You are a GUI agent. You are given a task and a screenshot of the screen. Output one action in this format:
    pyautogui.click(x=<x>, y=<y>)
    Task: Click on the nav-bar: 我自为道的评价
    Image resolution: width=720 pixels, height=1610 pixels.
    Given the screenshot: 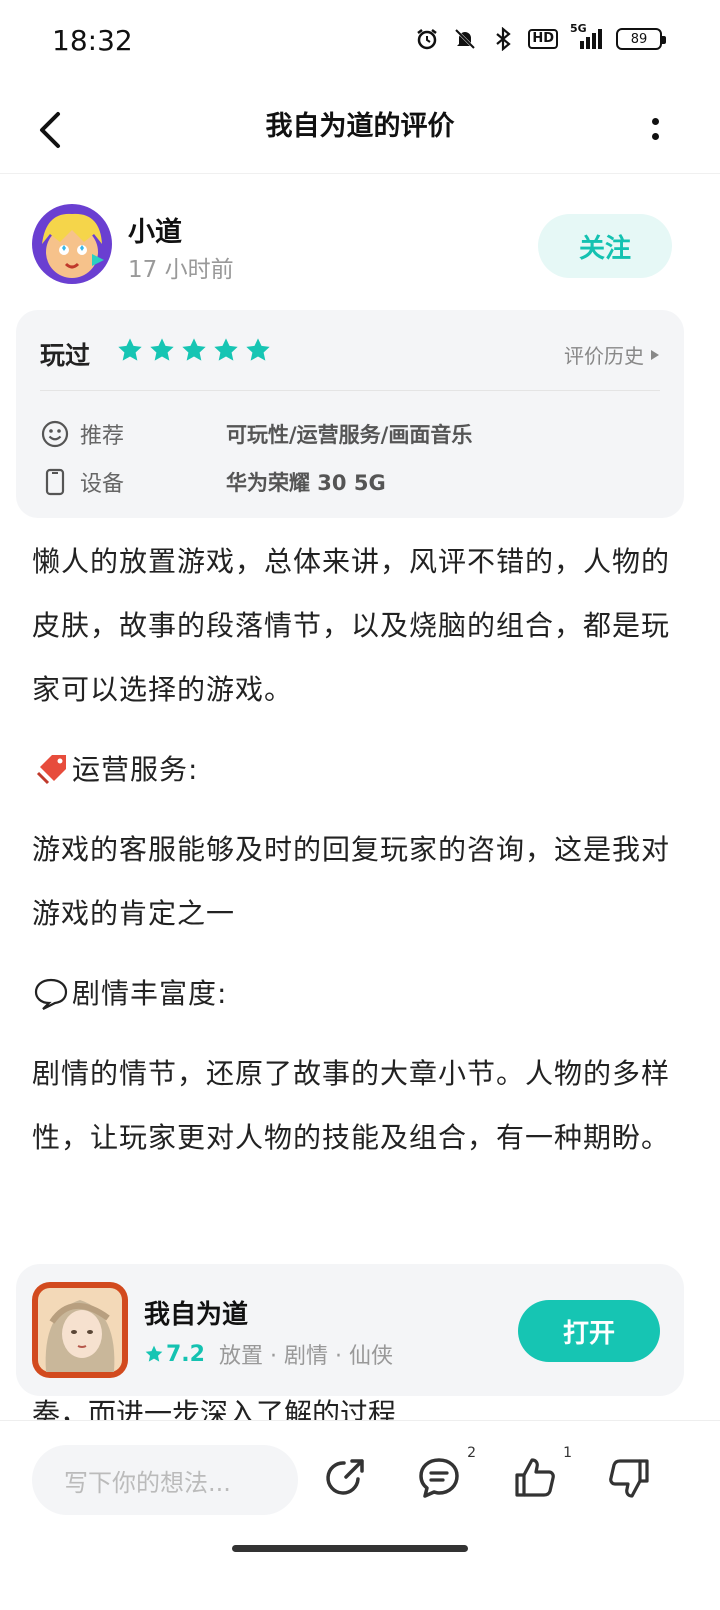 What is the action you would take?
    pyautogui.click(x=360, y=130)
    